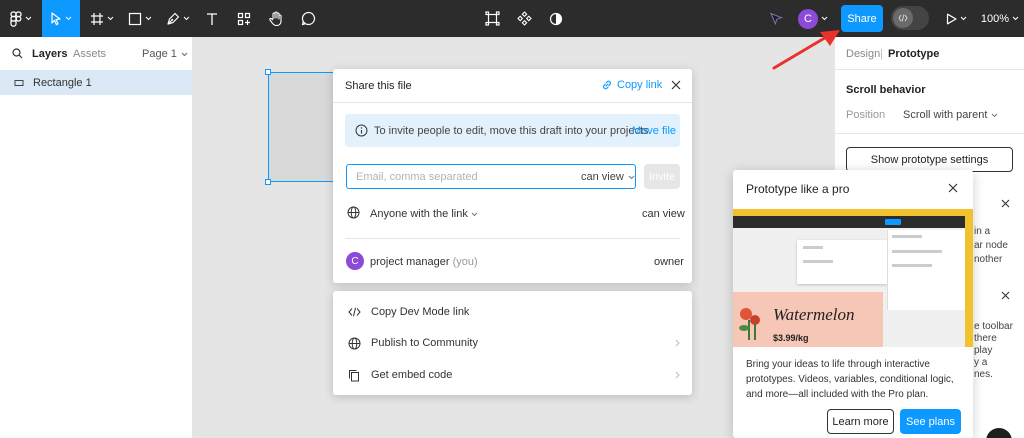 The height and width of the screenshot is (438, 1024). What do you see at coordinates (951, 18) in the screenshot?
I see `play-icon` at bounding box center [951, 18].